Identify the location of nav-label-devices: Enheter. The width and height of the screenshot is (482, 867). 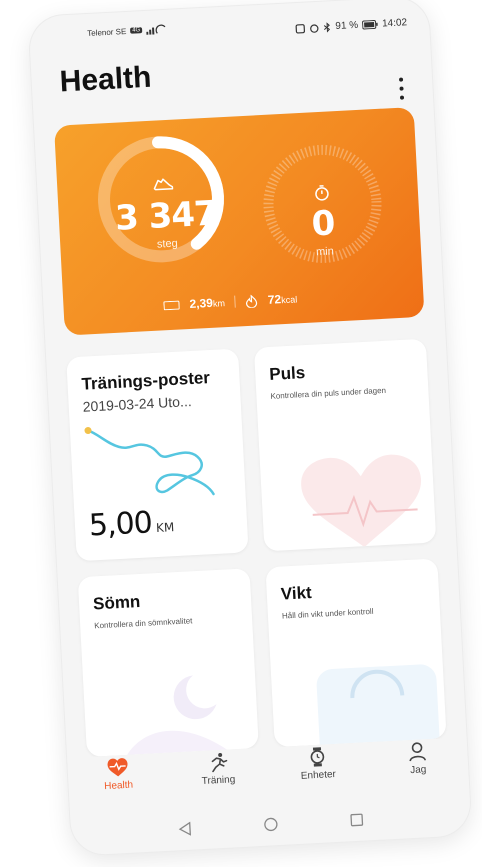
(318, 775).